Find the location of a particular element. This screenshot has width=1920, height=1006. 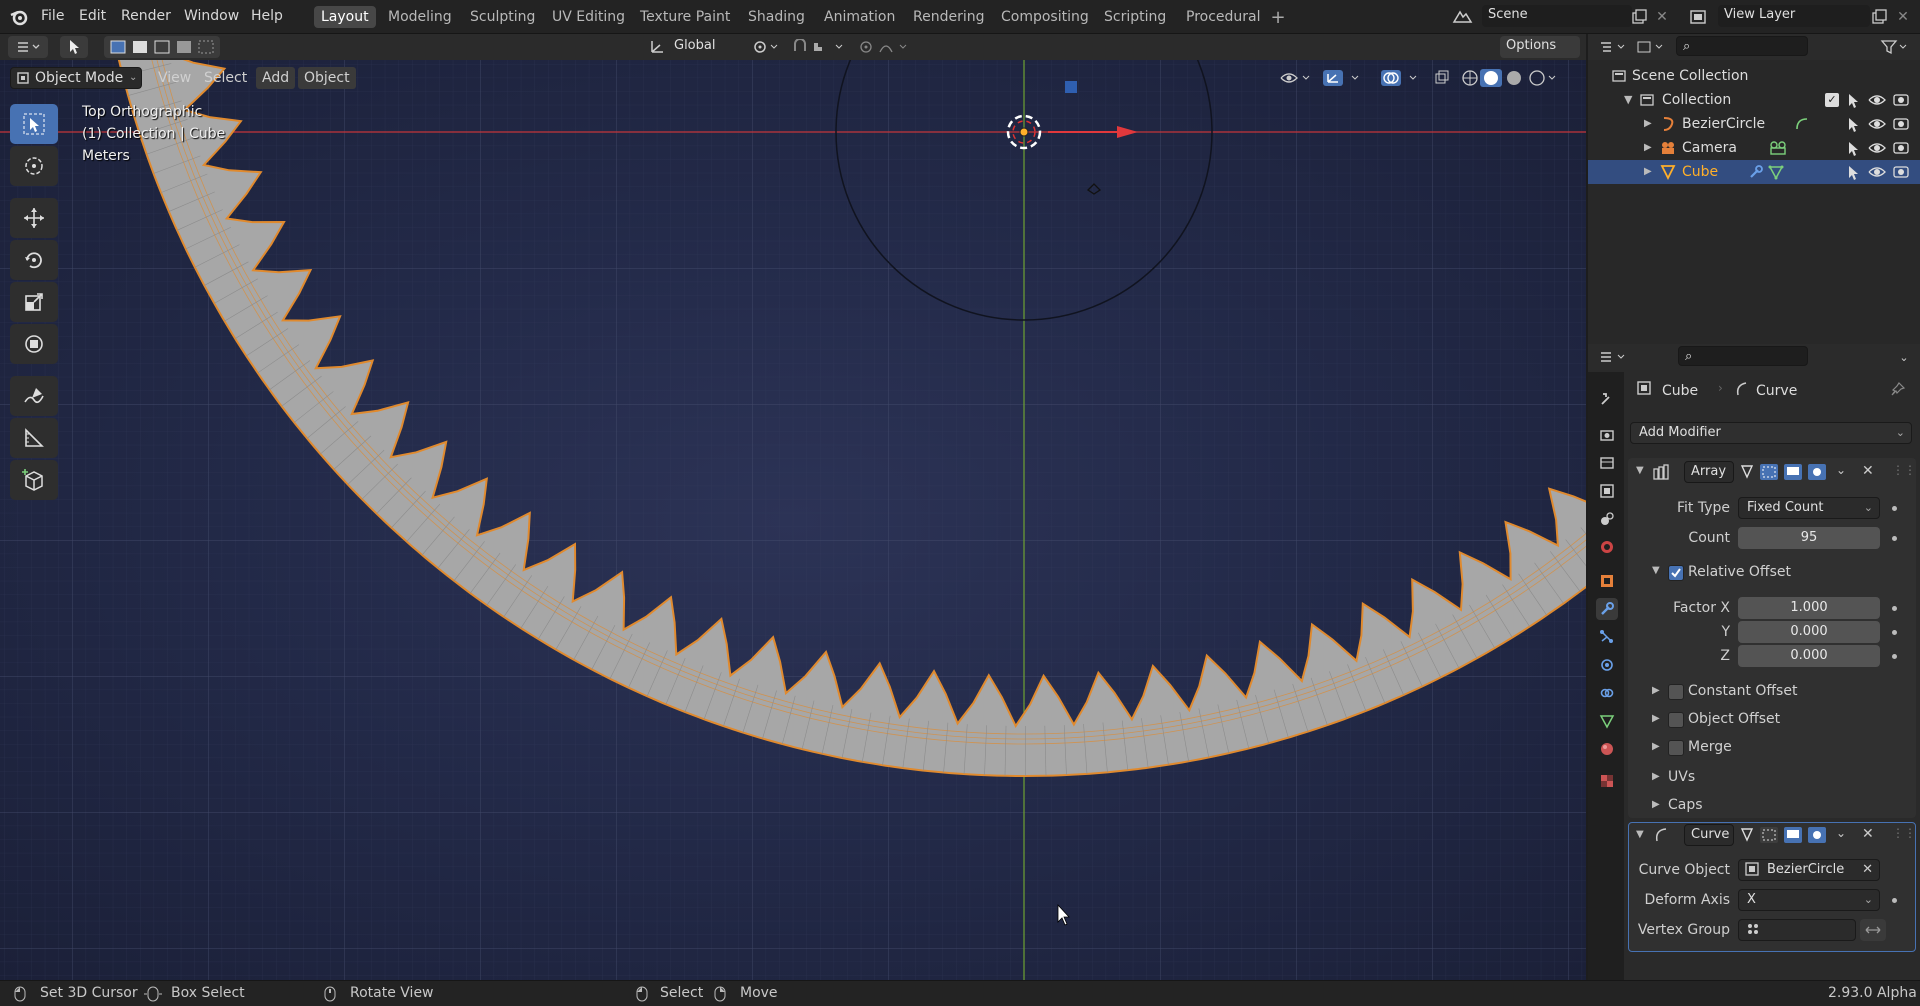

tab-view-layer is located at coordinates (1607, 491).